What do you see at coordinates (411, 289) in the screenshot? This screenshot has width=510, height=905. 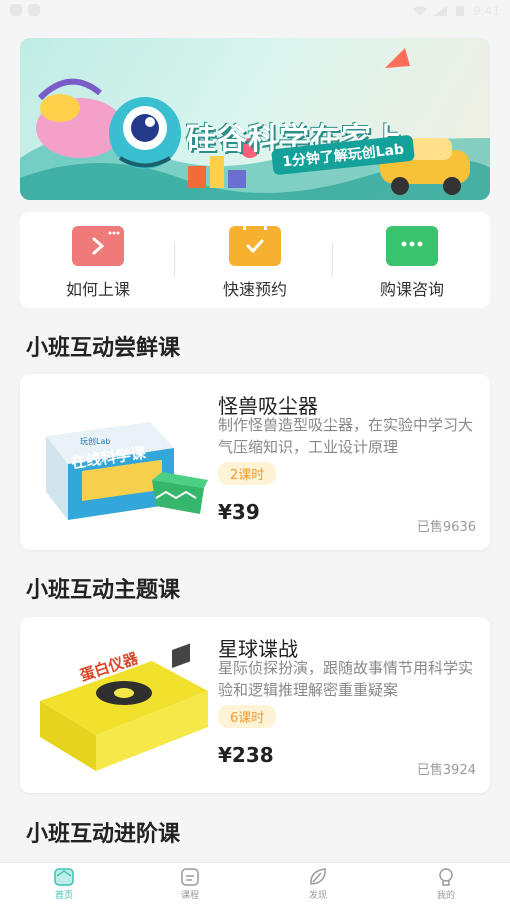 I see `quick-action-label: 购课咨询` at bounding box center [411, 289].